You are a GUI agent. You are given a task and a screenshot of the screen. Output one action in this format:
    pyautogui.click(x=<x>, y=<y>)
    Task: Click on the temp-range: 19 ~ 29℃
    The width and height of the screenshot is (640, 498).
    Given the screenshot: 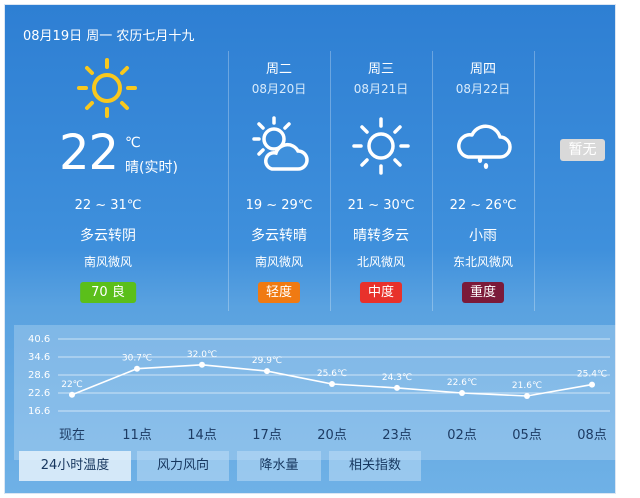 What is the action you would take?
    pyautogui.click(x=279, y=205)
    